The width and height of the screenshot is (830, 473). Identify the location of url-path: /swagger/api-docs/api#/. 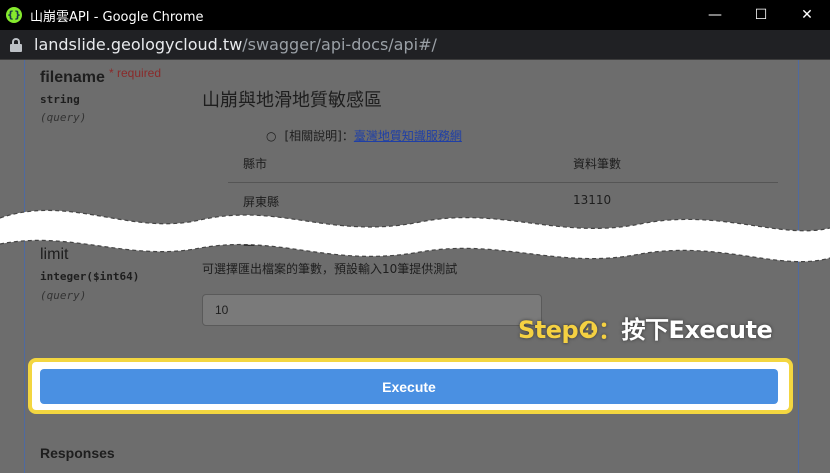
(339, 44).